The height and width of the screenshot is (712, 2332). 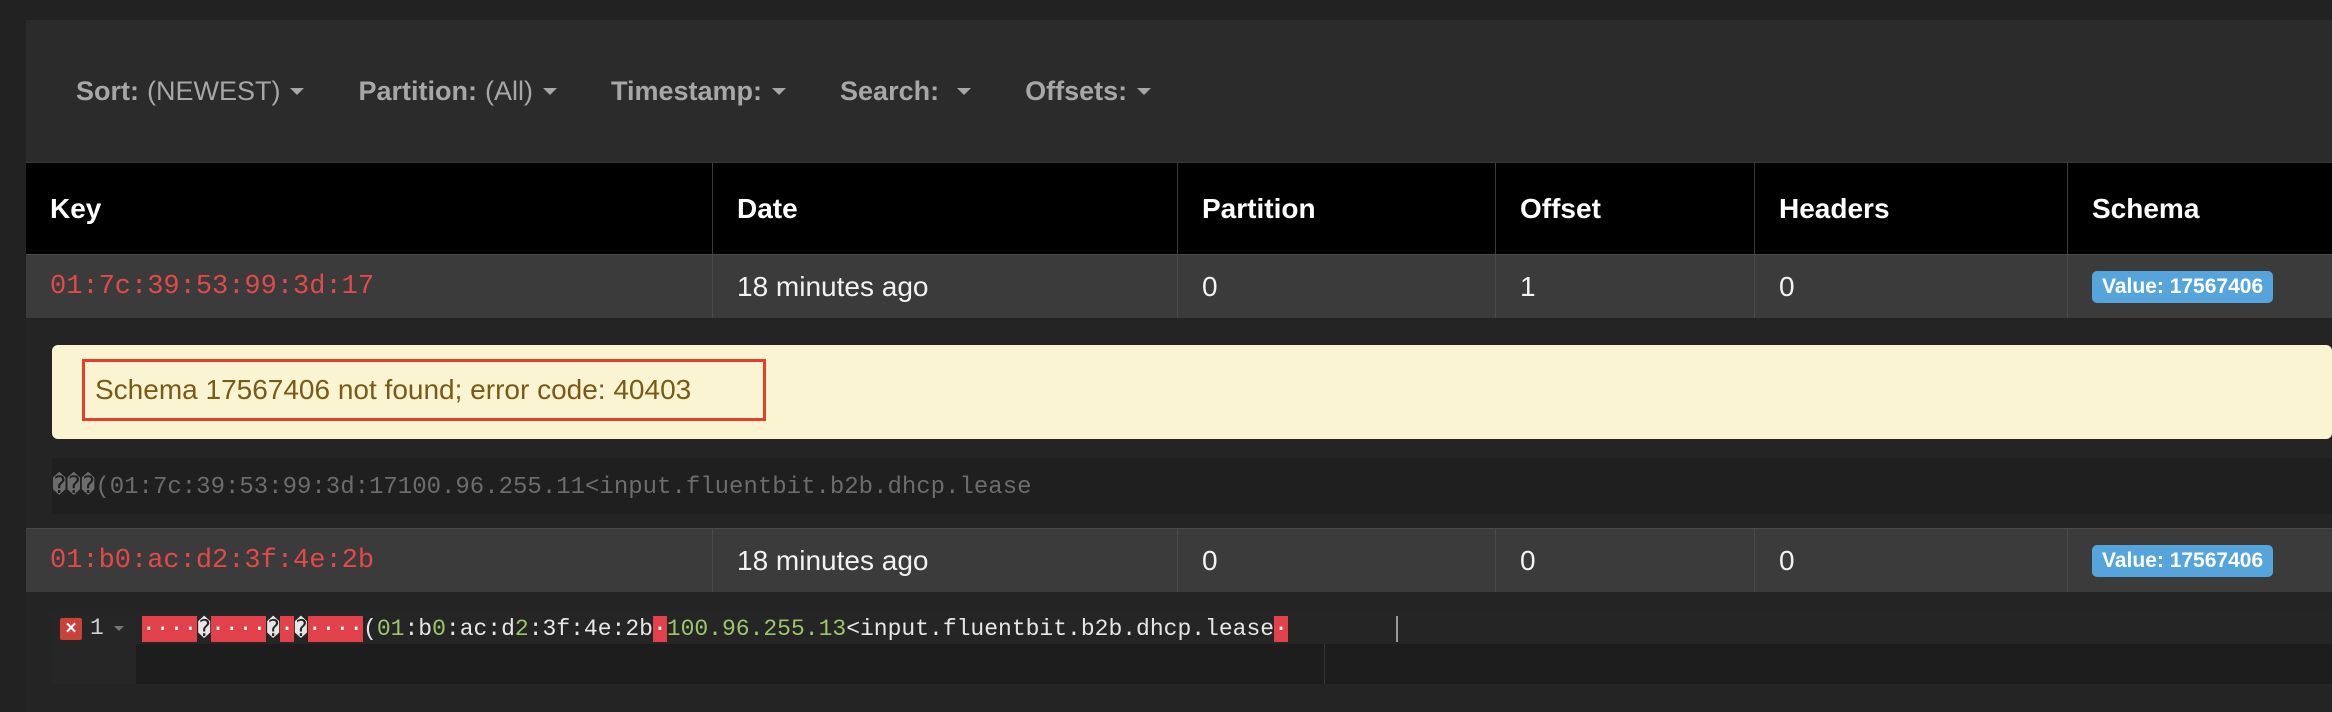 What do you see at coordinates (1625, 287) in the screenshot?
I see `offset-cell: 1` at bounding box center [1625, 287].